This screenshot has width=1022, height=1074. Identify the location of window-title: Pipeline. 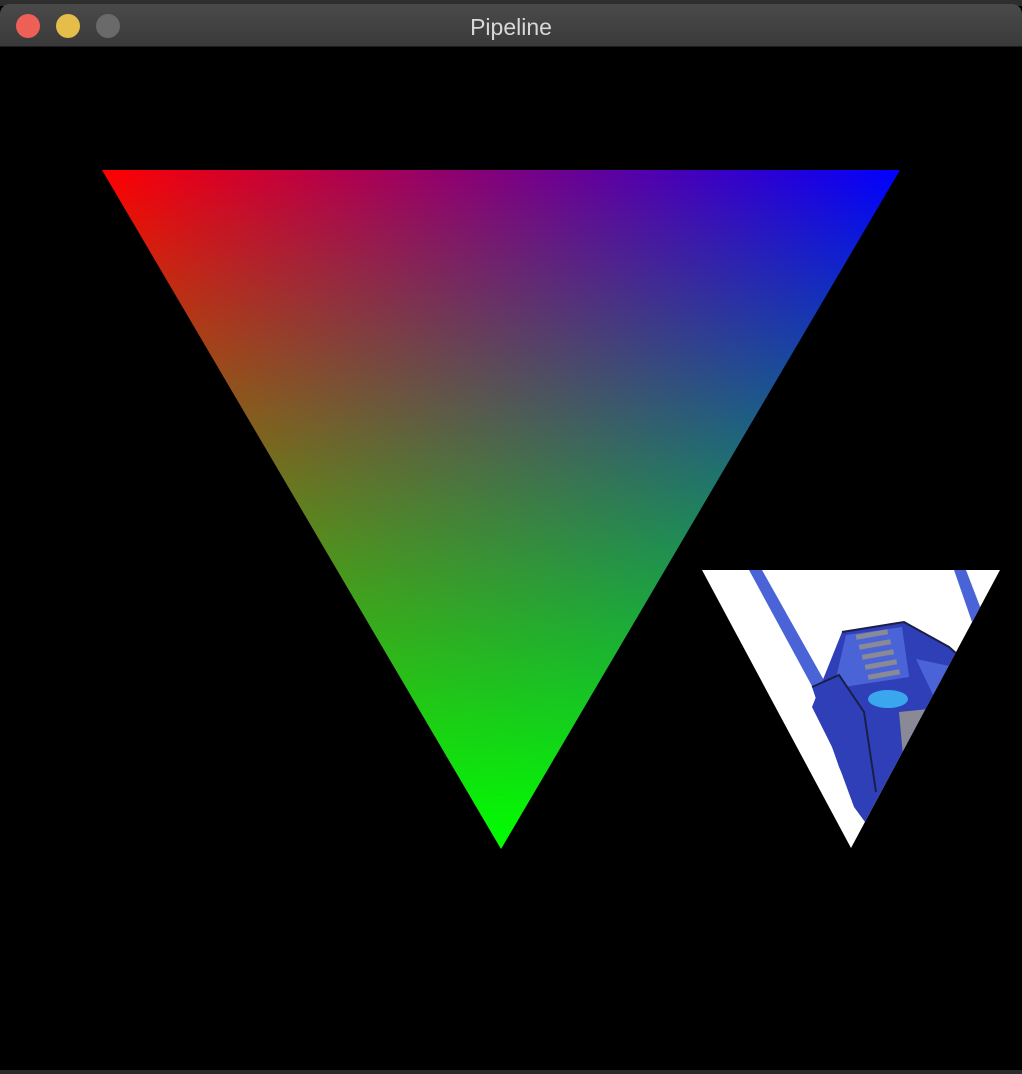
(511, 27).